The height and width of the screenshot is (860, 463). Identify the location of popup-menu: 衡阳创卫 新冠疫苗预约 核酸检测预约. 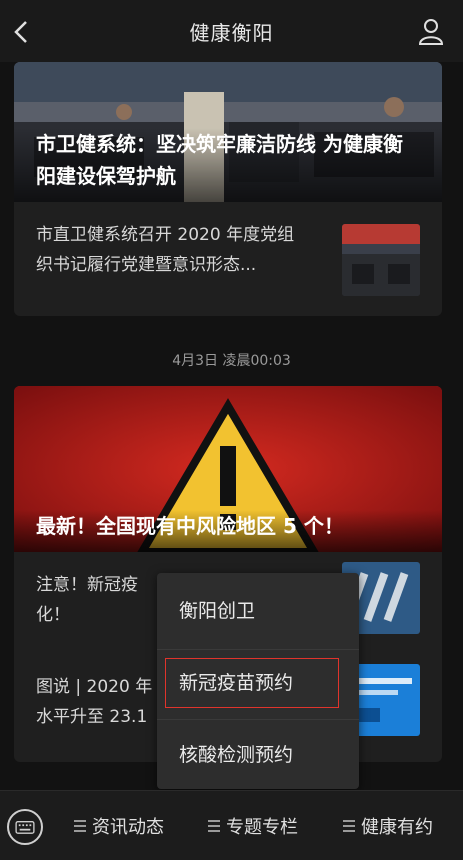
(258, 681).